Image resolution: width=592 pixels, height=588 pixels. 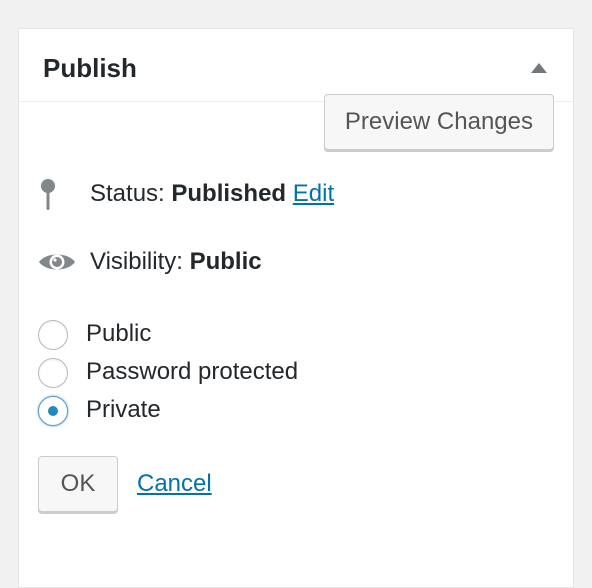 I want to click on radio-selected-dot, so click(x=53, y=411).